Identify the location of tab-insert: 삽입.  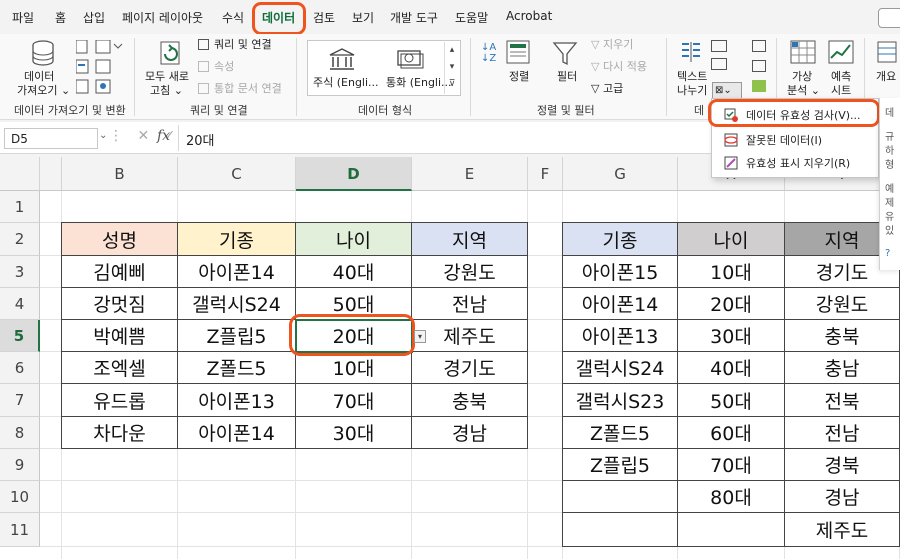
(94, 17).